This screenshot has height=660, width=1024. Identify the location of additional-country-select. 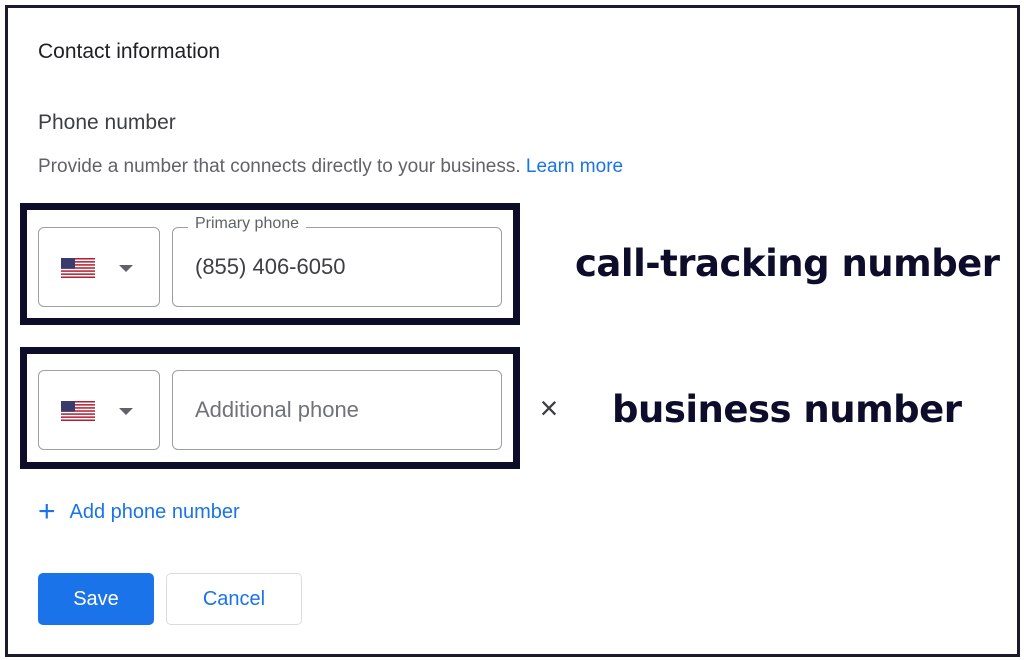
(99, 410).